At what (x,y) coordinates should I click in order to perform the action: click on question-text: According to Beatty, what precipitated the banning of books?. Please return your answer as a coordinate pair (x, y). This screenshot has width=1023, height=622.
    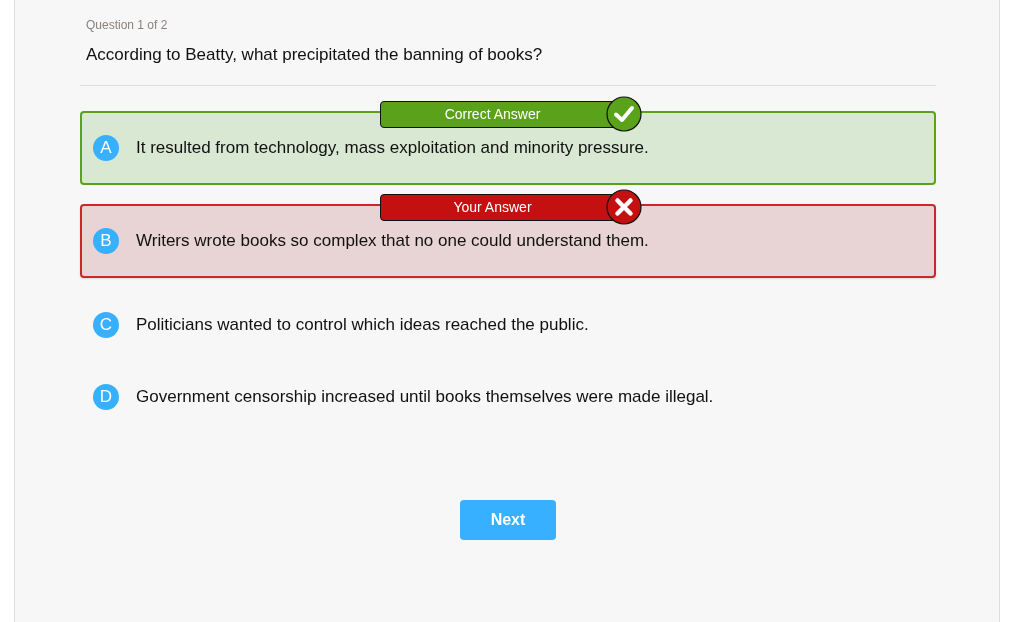
    Looking at the image, I should click on (314, 55).